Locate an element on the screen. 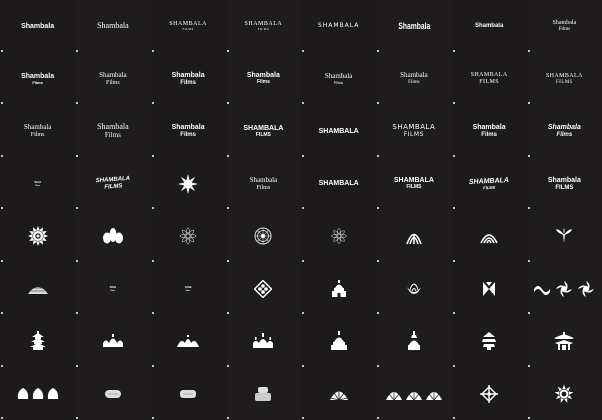 The width and height of the screenshot is (602, 420). logo-cell-r4c1: Shbl films is located at coordinates (38, 183).